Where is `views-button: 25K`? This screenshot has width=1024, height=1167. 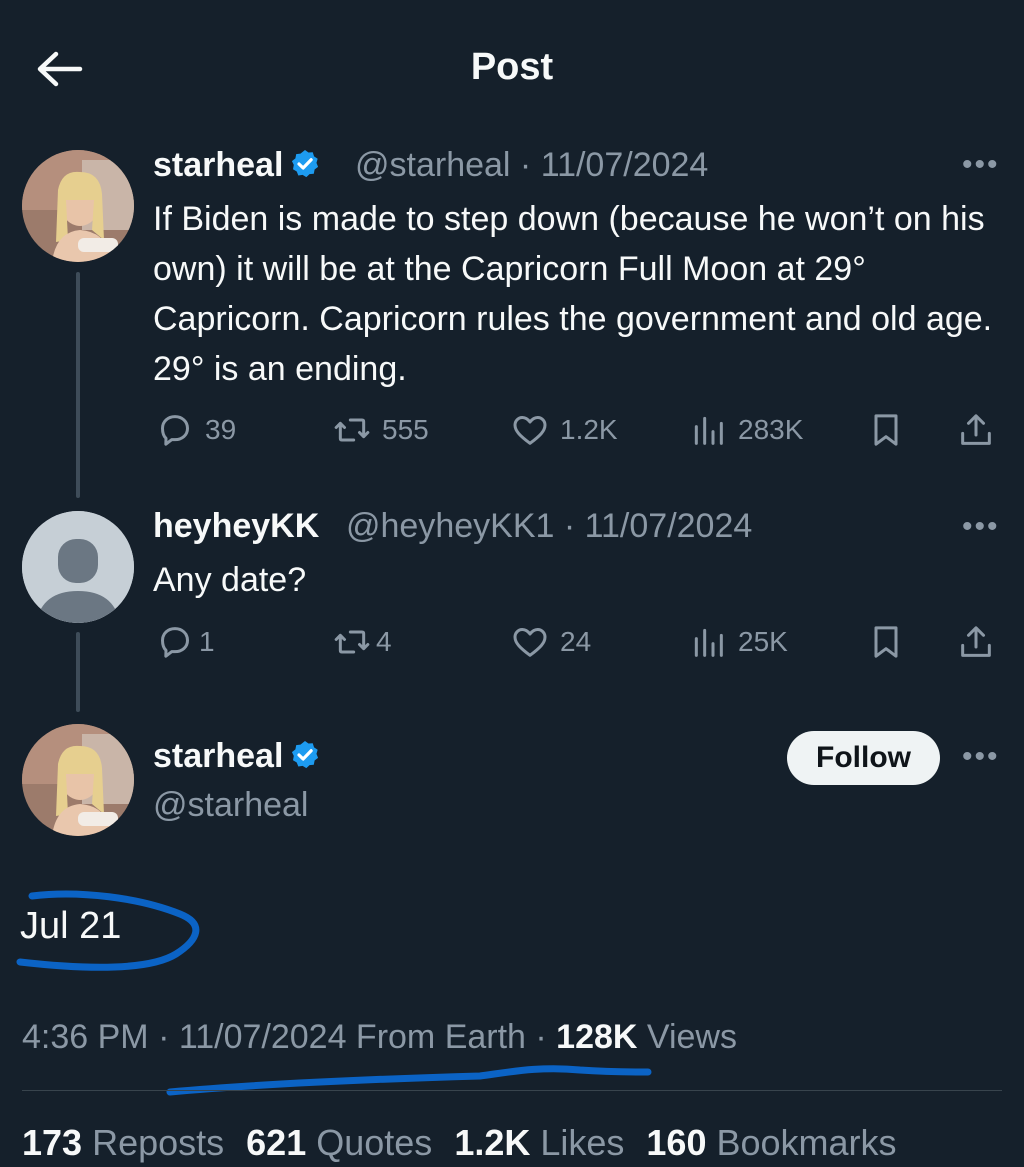
views-button: 25K is located at coordinates (738, 642).